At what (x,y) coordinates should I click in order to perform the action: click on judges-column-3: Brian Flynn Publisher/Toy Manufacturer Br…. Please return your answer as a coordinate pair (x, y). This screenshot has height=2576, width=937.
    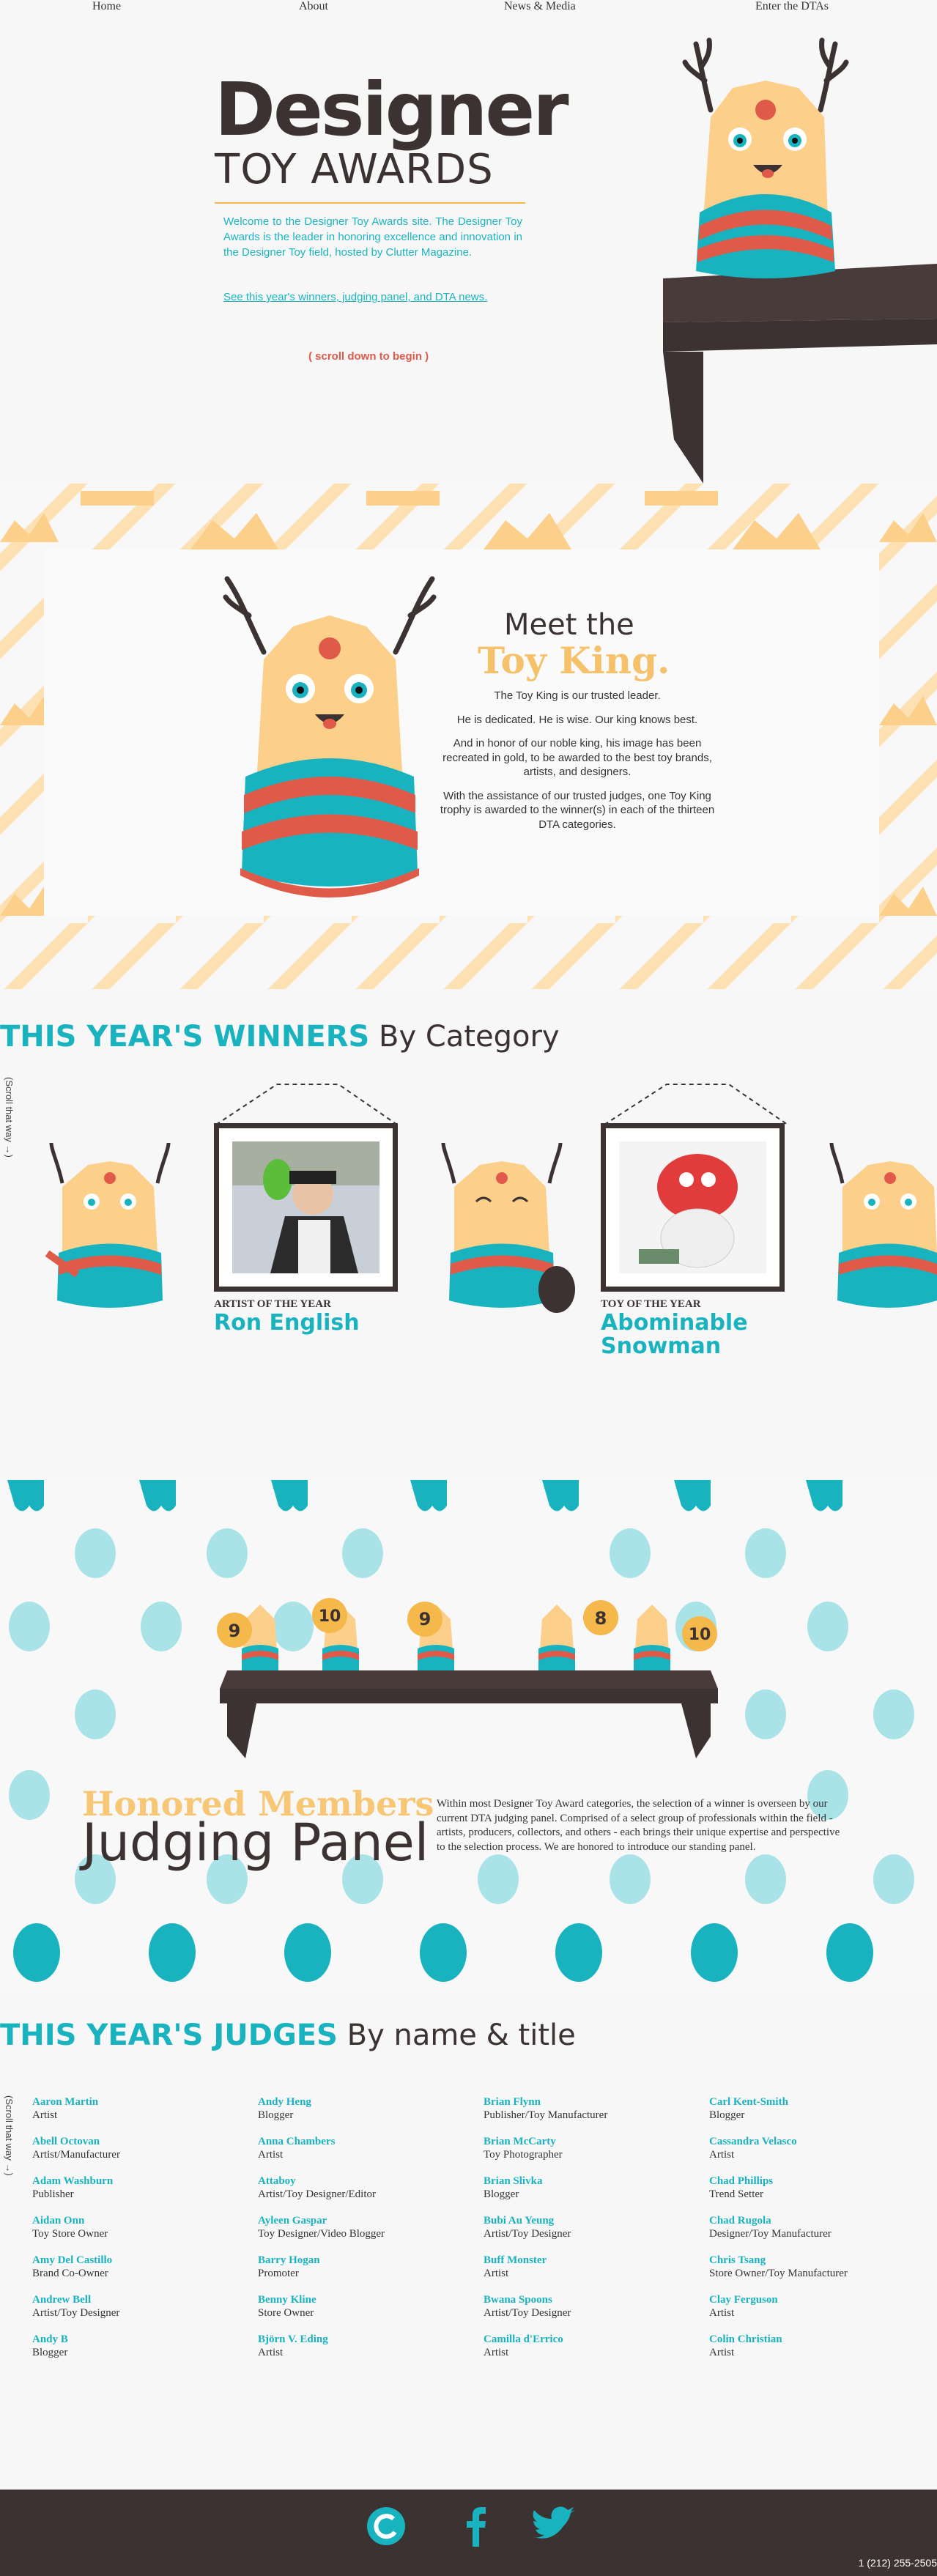
    Looking at the image, I should click on (593, 2233).